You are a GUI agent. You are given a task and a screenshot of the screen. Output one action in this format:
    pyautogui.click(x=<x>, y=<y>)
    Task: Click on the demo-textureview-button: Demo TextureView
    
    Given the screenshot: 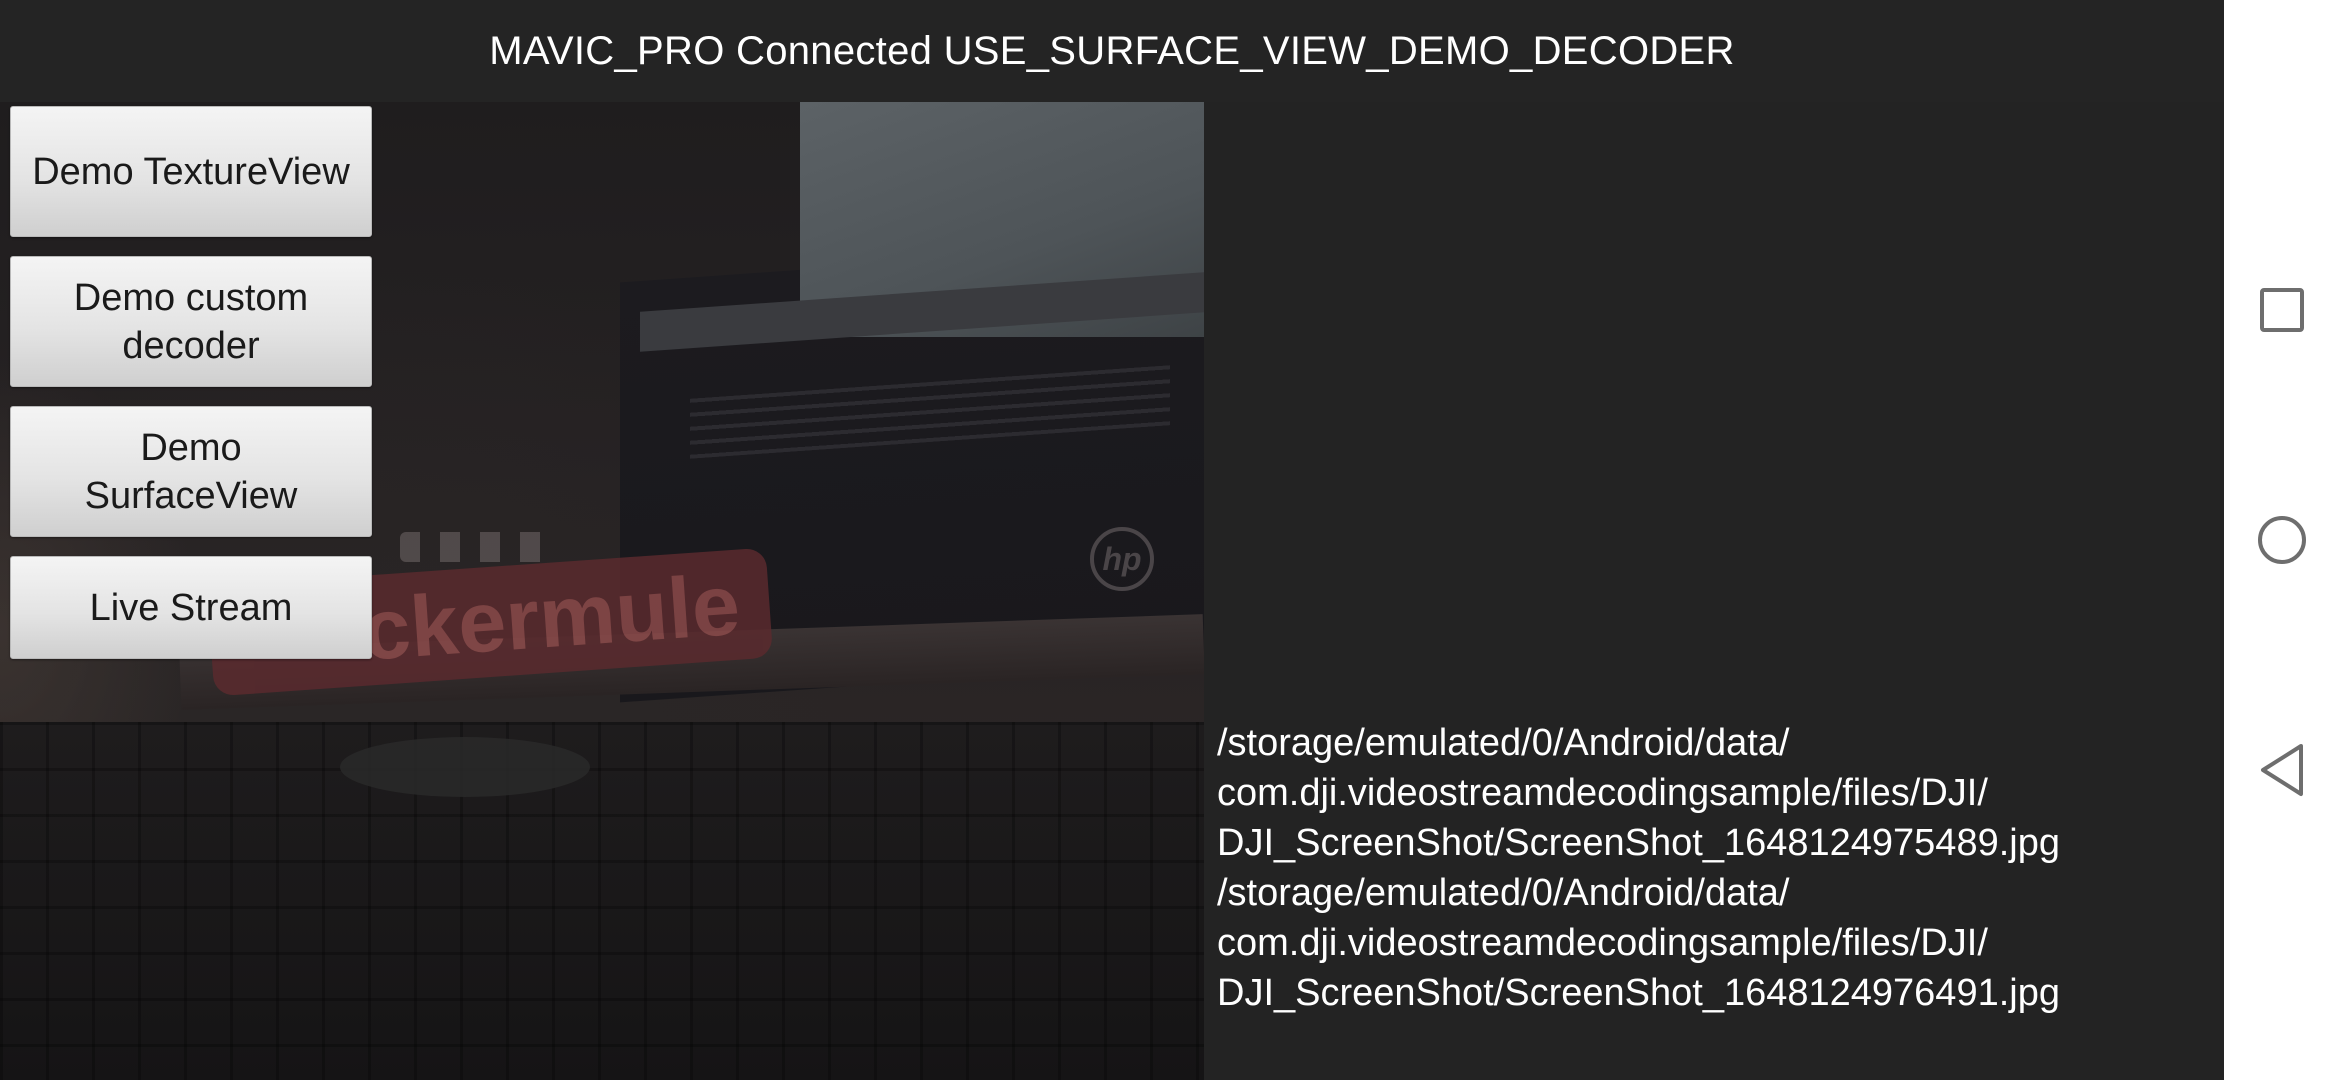 What is the action you would take?
    pyautogui.click(x=191, y=171)
    